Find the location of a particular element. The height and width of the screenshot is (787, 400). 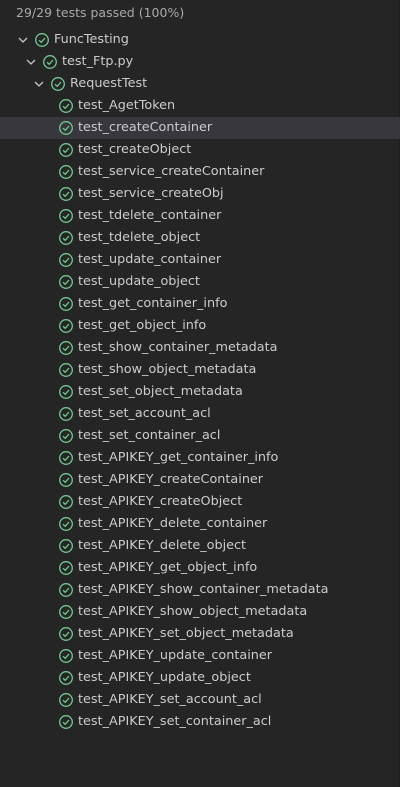

test-item: test_get_container_info is located at coordinates (200, 304).